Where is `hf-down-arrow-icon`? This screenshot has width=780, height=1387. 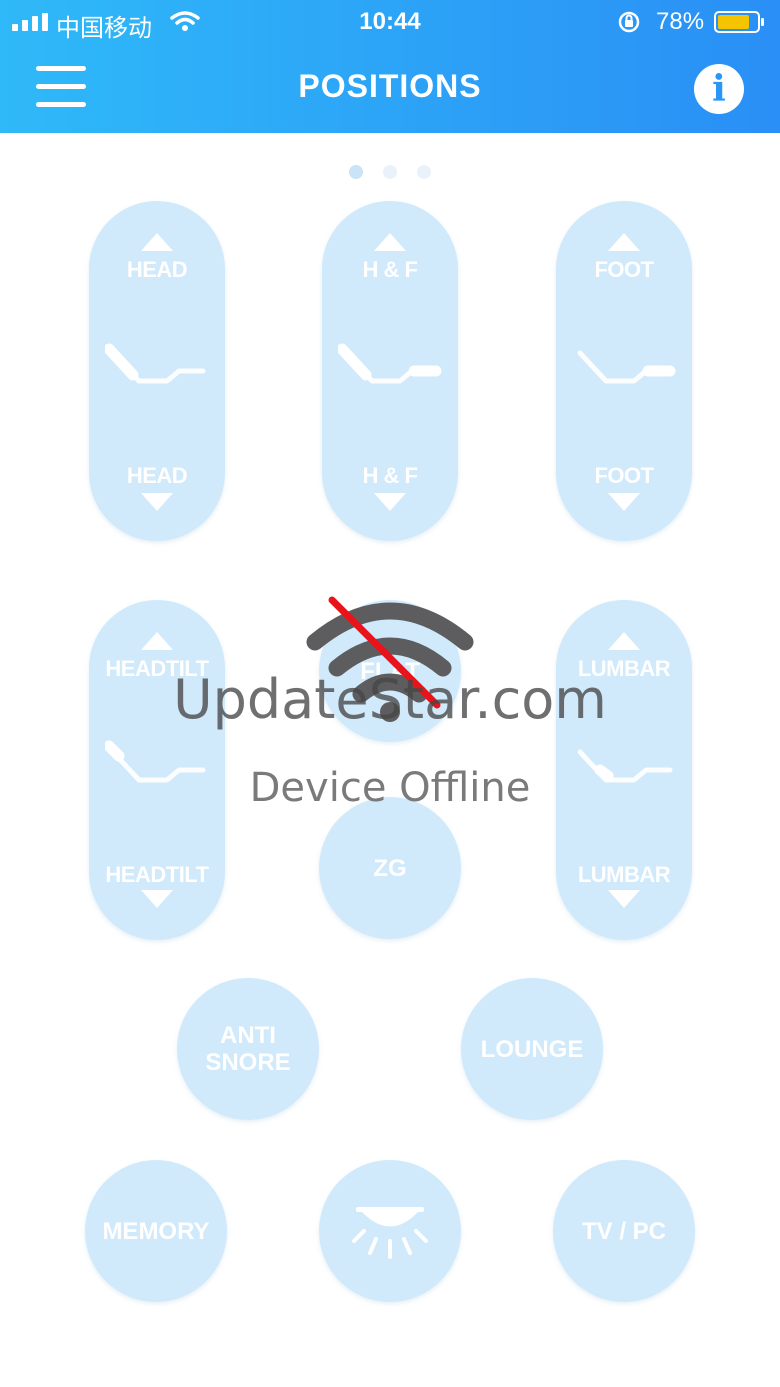
hf-down-arrow-icon is located at coordinates (390, 502).